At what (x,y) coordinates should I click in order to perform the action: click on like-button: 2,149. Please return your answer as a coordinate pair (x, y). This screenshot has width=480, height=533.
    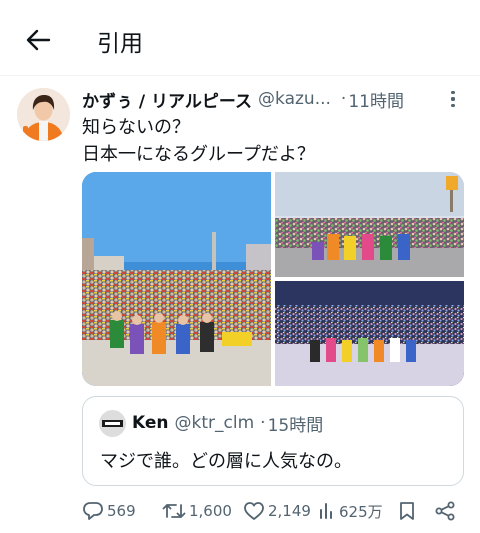
    Looking at the image, I should click on (277, 511).